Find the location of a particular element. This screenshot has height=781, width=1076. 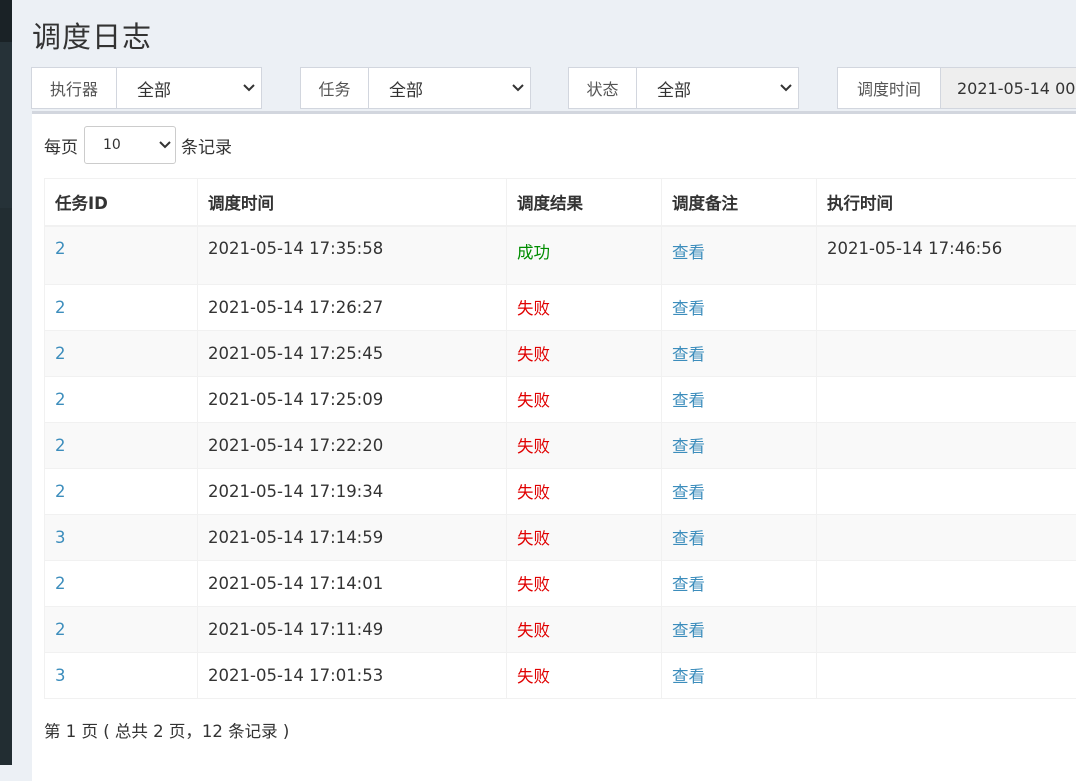

table-row: 2 2021-05-14 17:26:27 失败 查看 is located at coordinates (560, 307).